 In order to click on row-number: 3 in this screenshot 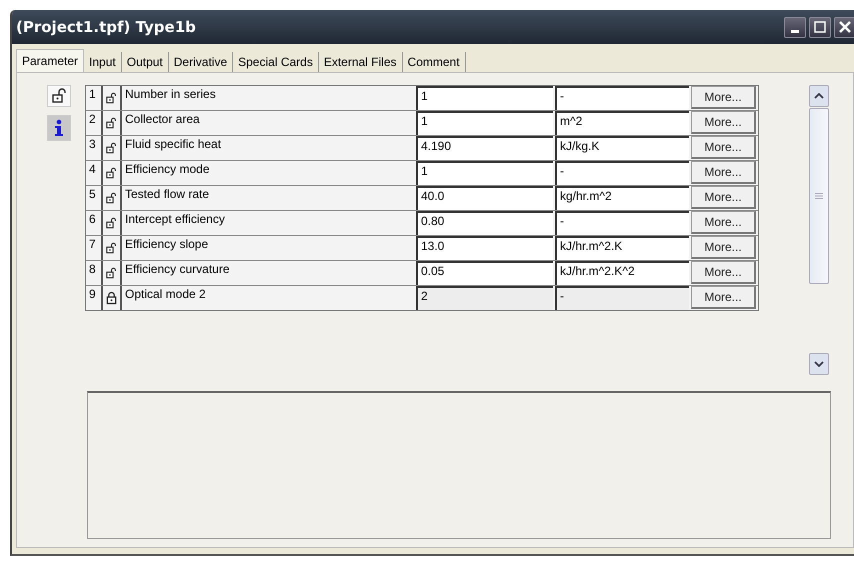, I will do `click(94, 148)`.